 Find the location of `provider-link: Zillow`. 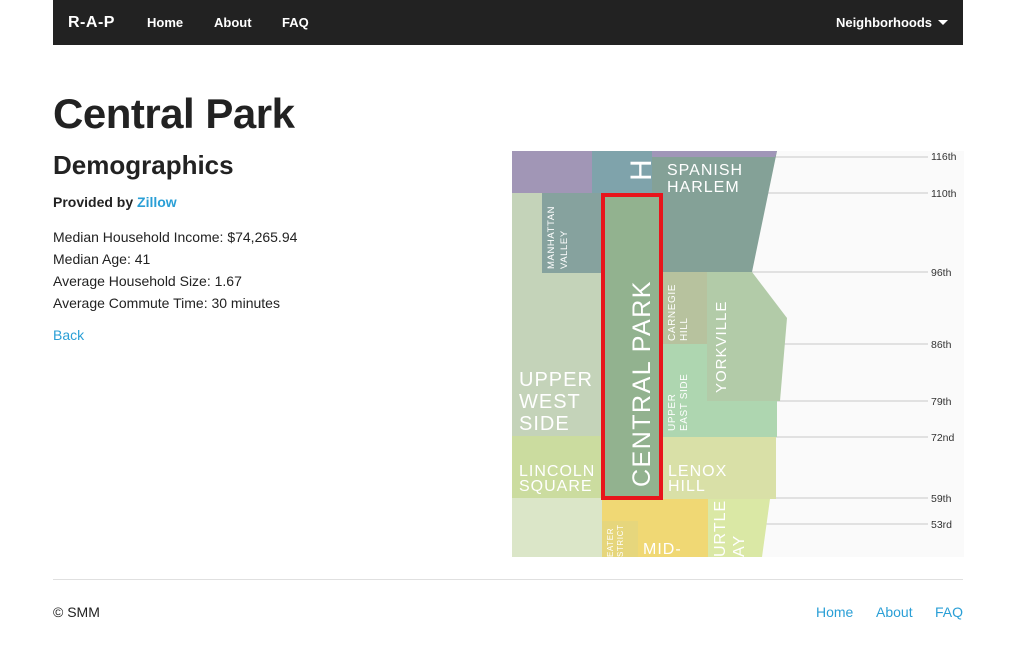

provider-link: Zillow is located at coordinates (157, 202).